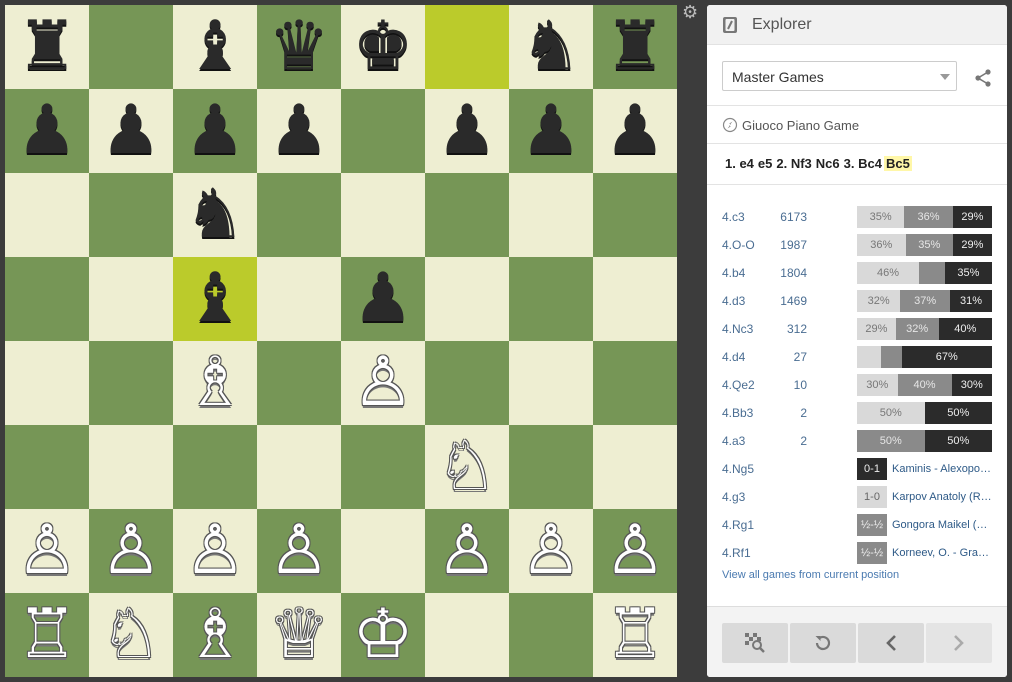 This screenshot has height=682, width=1012. Describe the element at coordinates (863, 163) in the screenshot. I see `move-token: 3. Bc4` at that location.